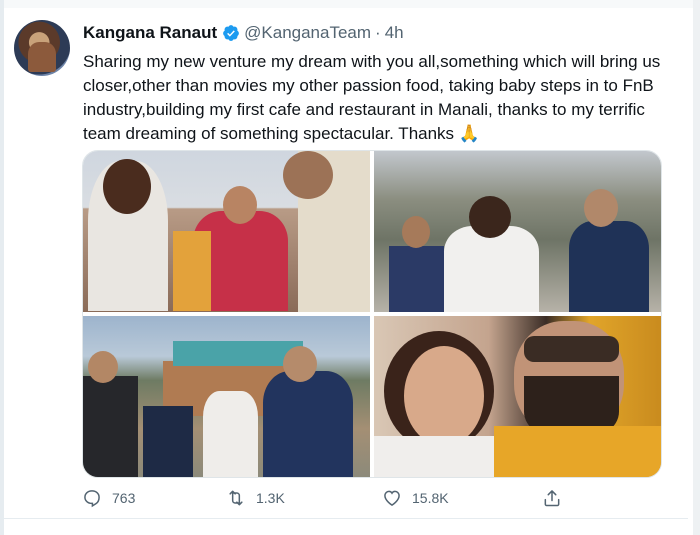  I want to click on reply-button: 763, so click(108, 498).